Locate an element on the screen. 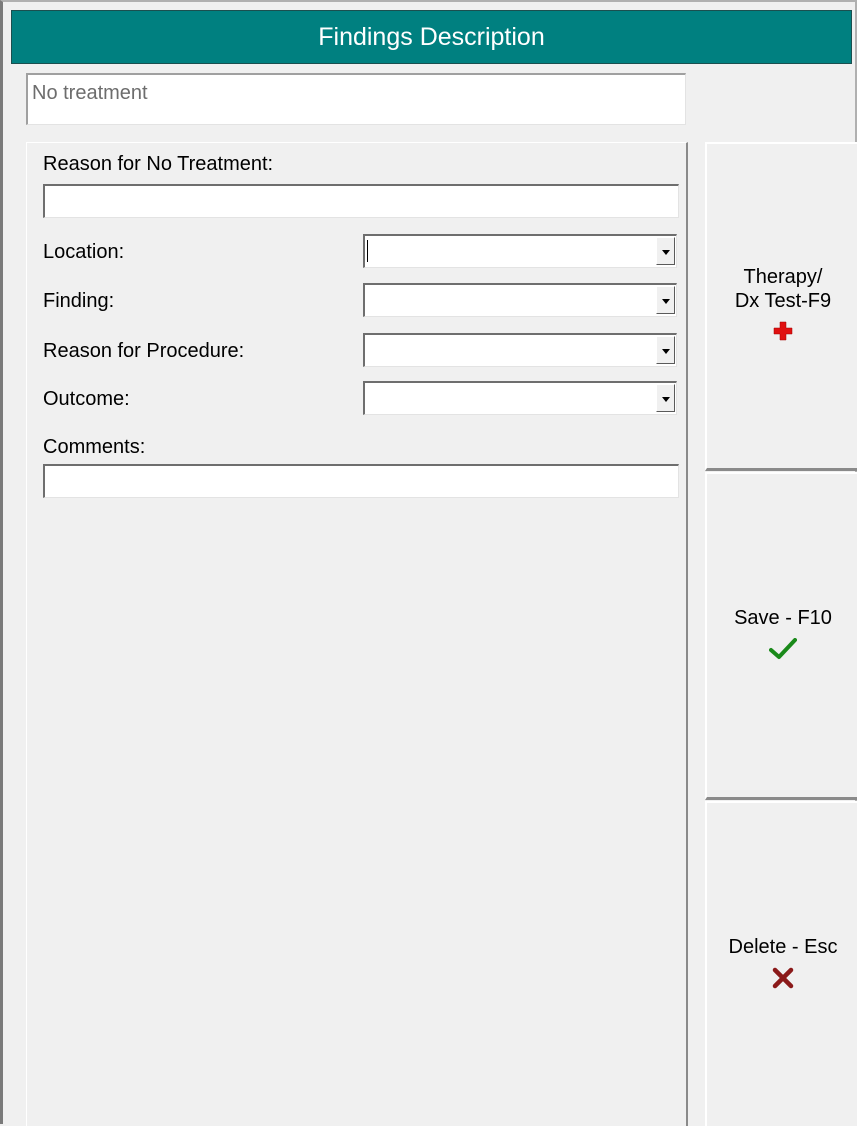 This screenshot has width=857, height=1126. reason-no-treatment-label: Reason for No Treatment: is located at coordinates (158, 164).